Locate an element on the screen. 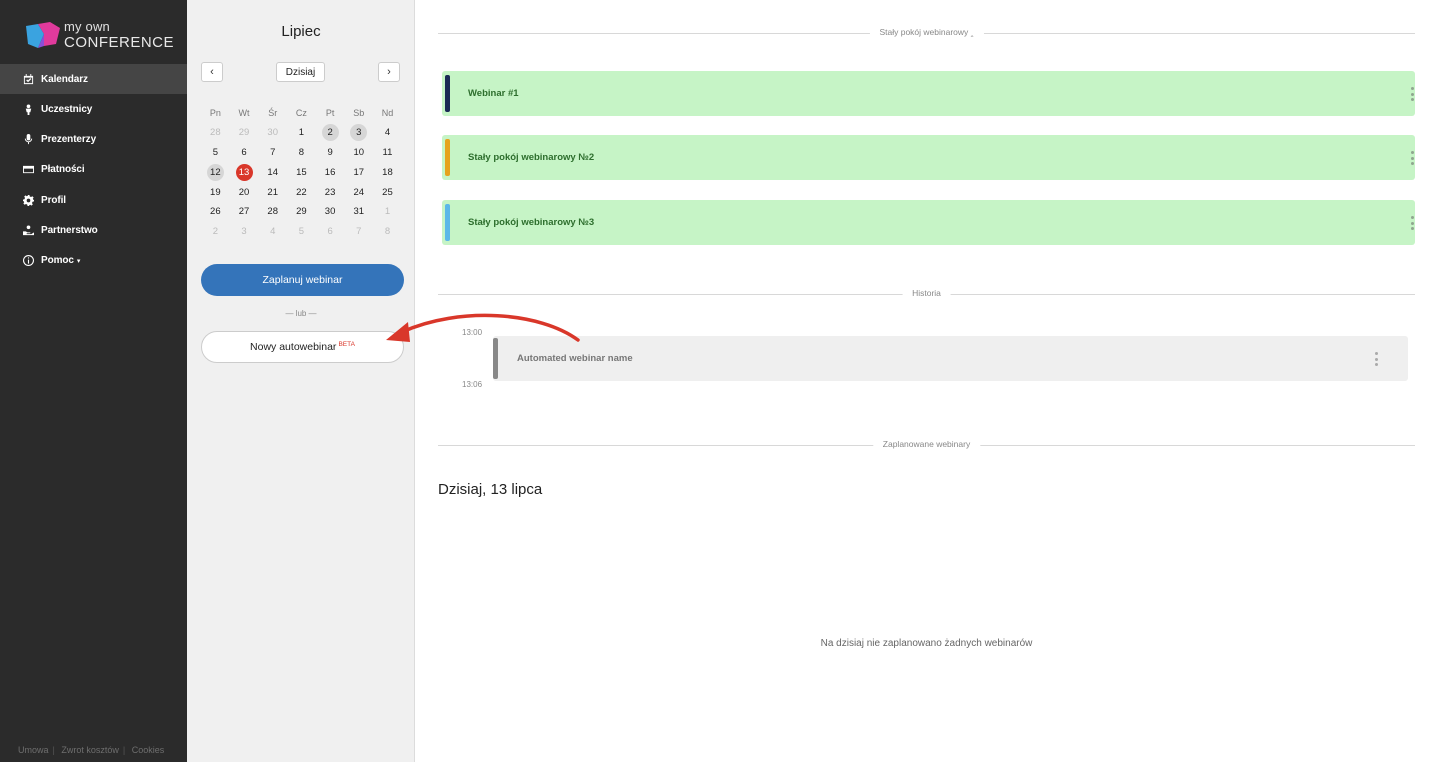 Image resolution: width=1437 pixels, height=762 pixels. calendar-day: 14 is located at coordinates (272, 172).